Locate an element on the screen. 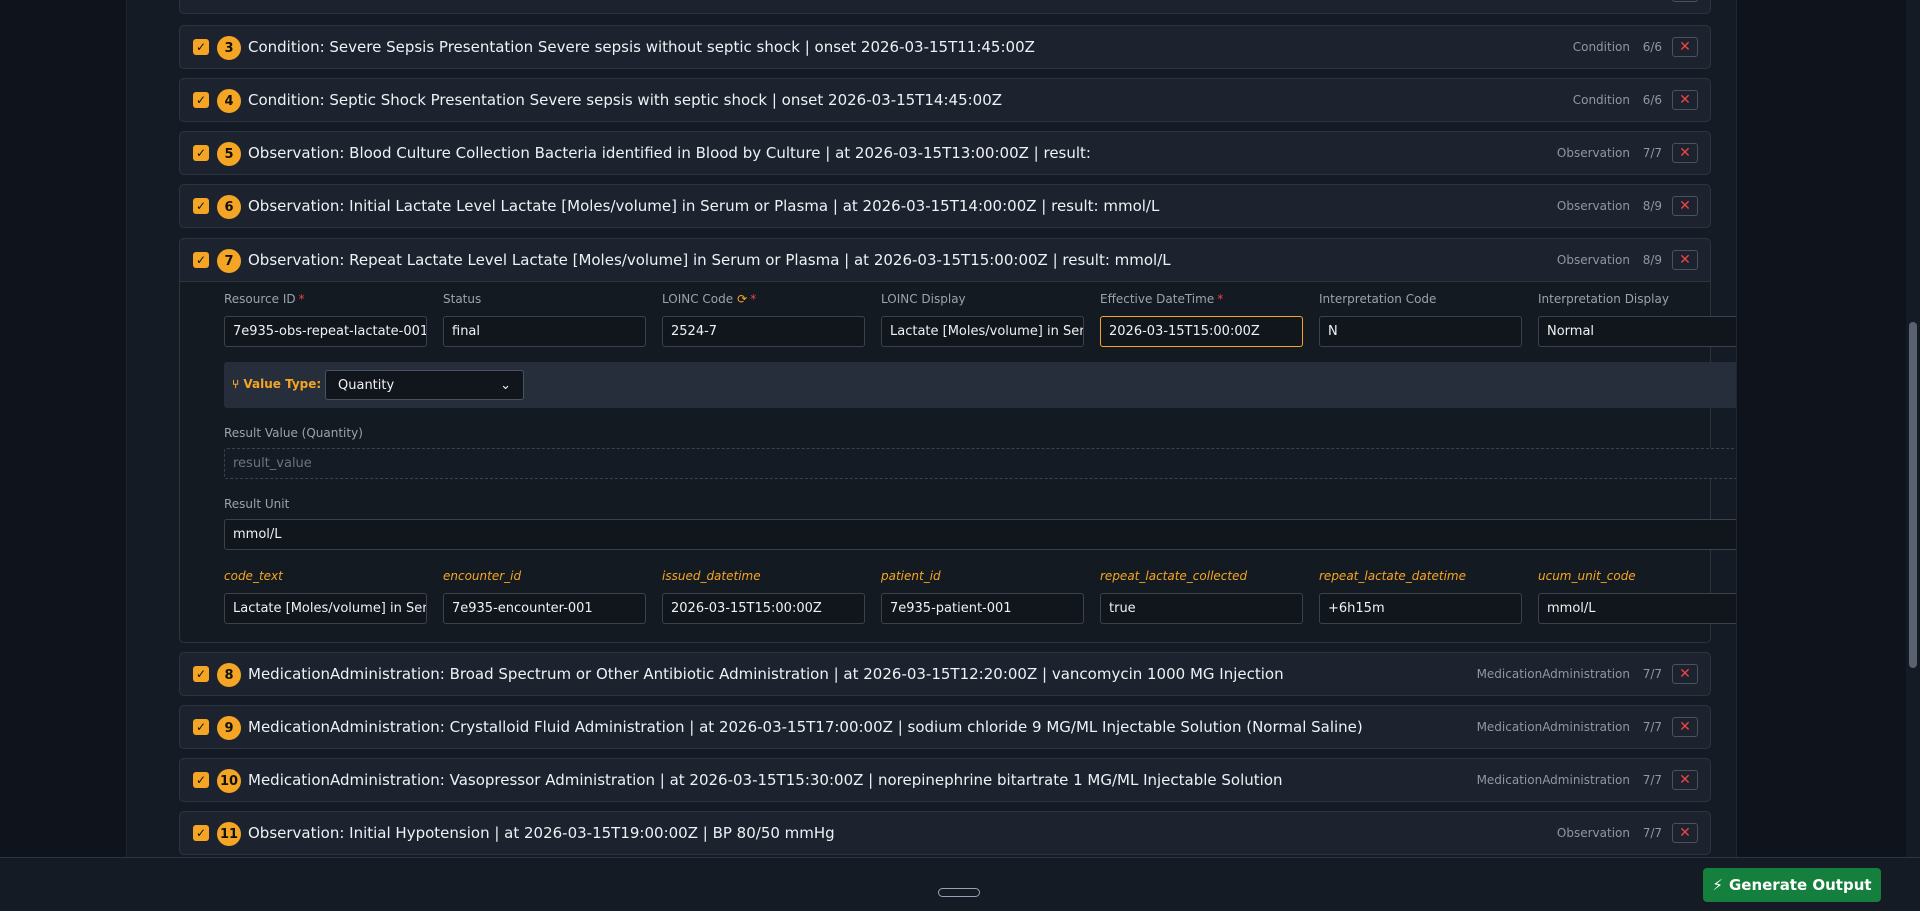 The height and width of the screenshot is (911, 1920). lightning-icon: ⚡ is located at coordinates (1717, 885).